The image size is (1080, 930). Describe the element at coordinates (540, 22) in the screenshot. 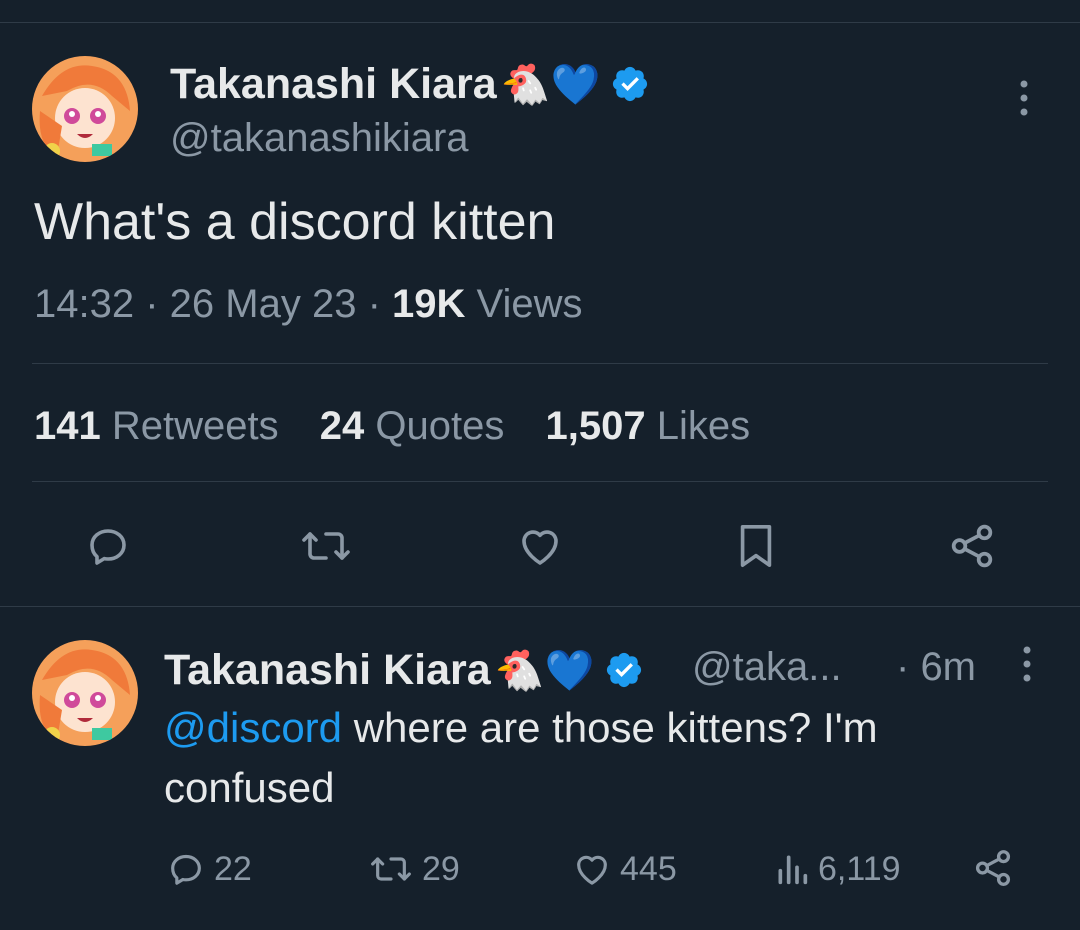

I see `top-divider` at that location.